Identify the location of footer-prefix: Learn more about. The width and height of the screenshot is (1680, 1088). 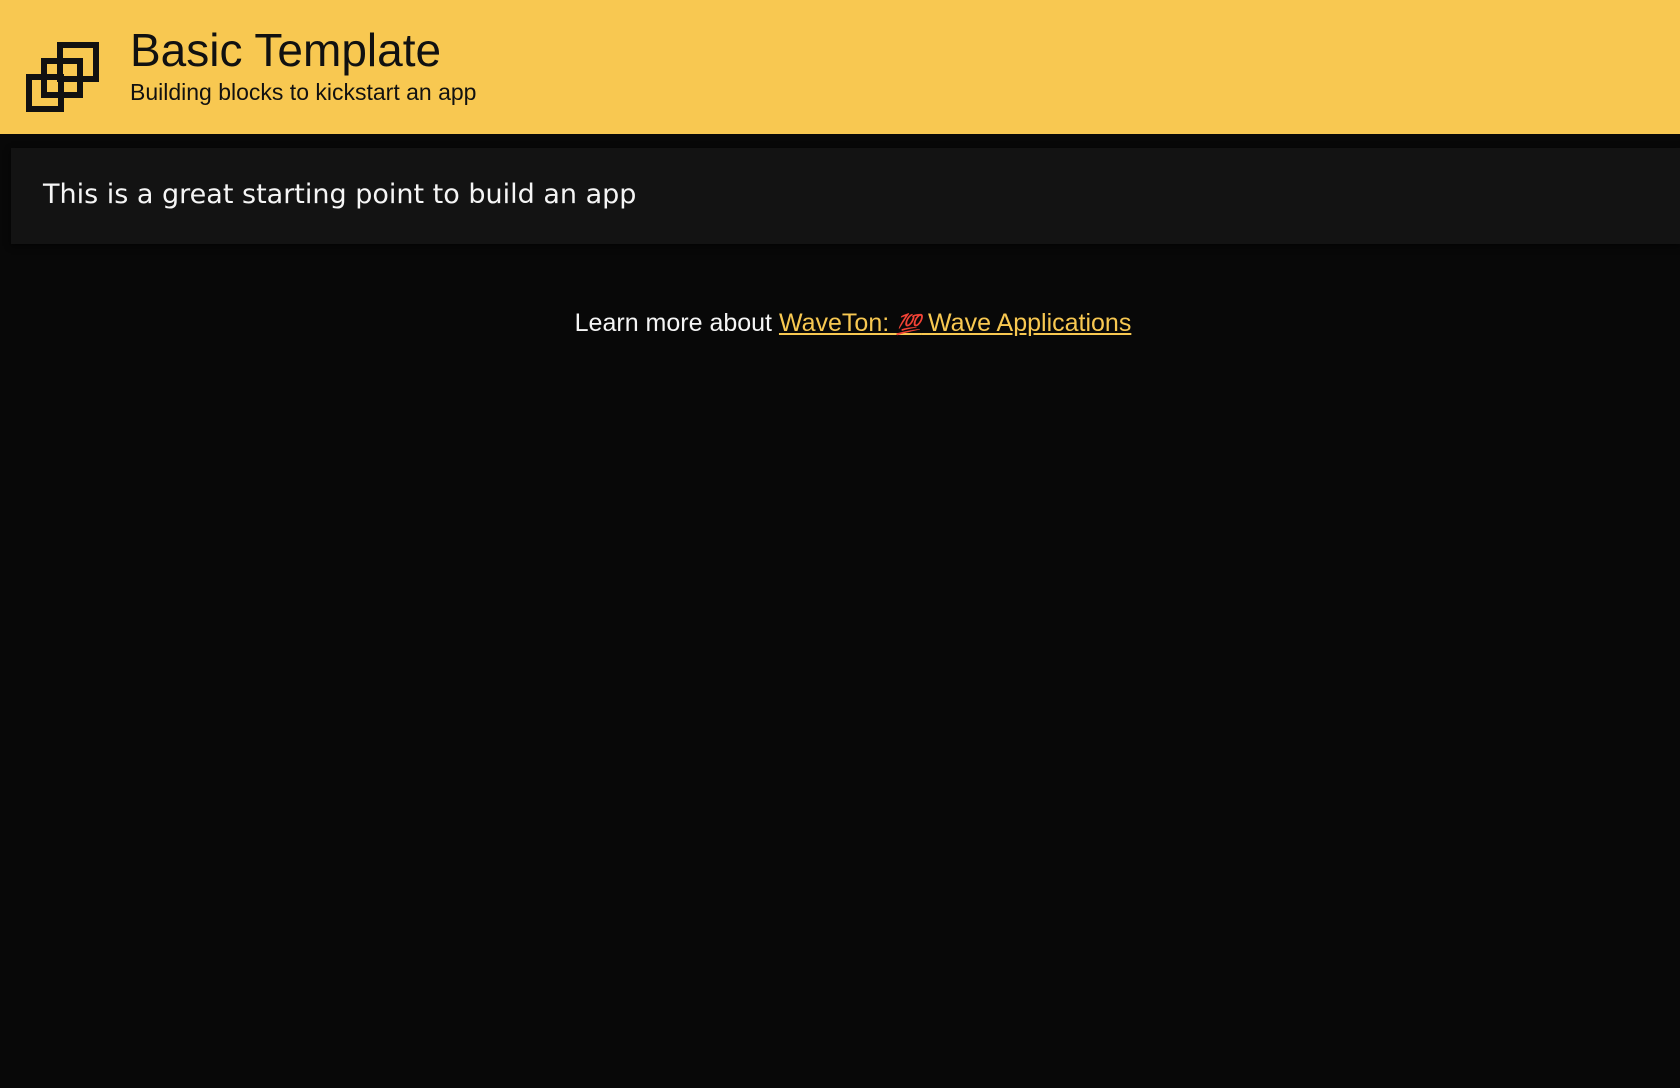
(676, 323).